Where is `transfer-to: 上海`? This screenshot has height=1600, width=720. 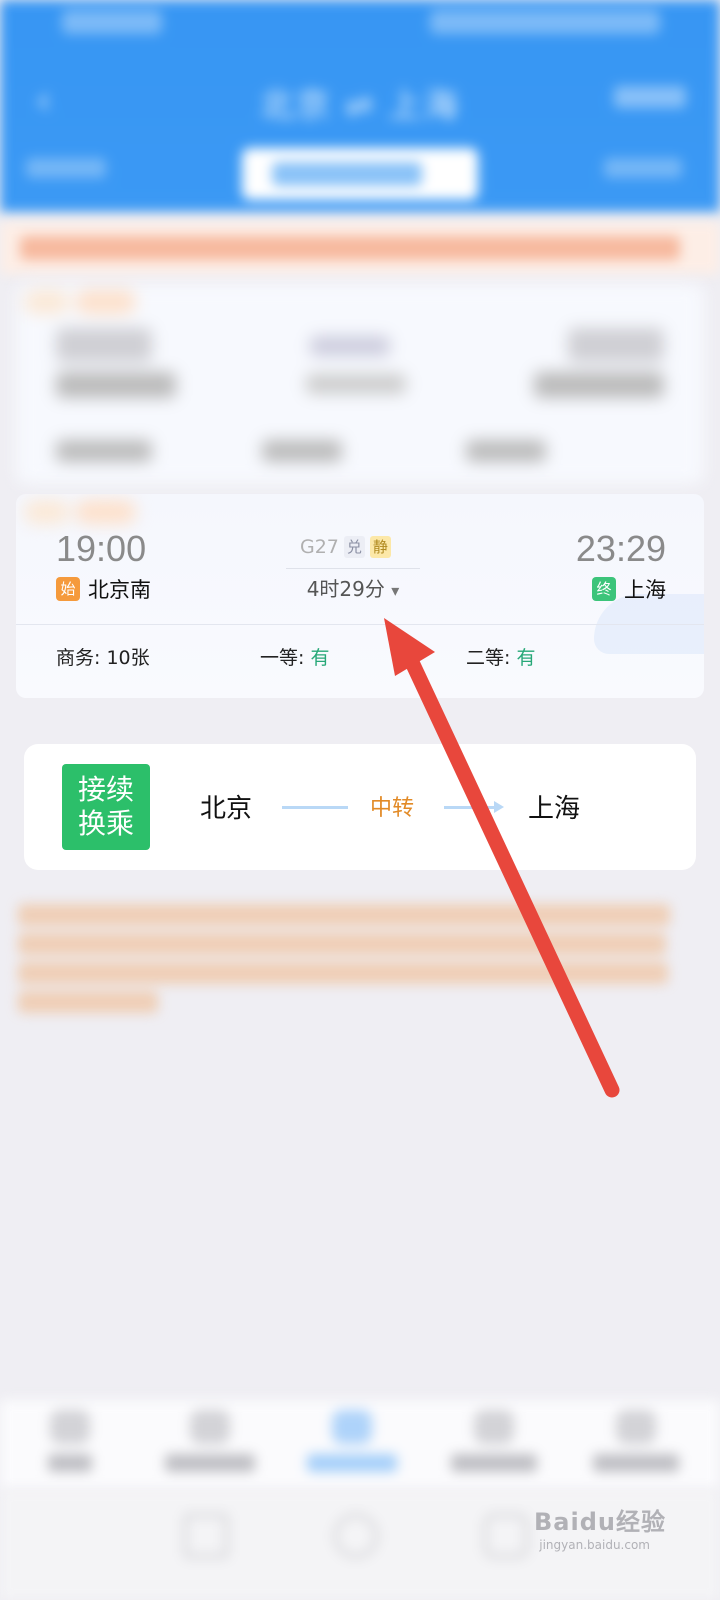
transfer-to: 上海 is located at coordinates (554, 809).